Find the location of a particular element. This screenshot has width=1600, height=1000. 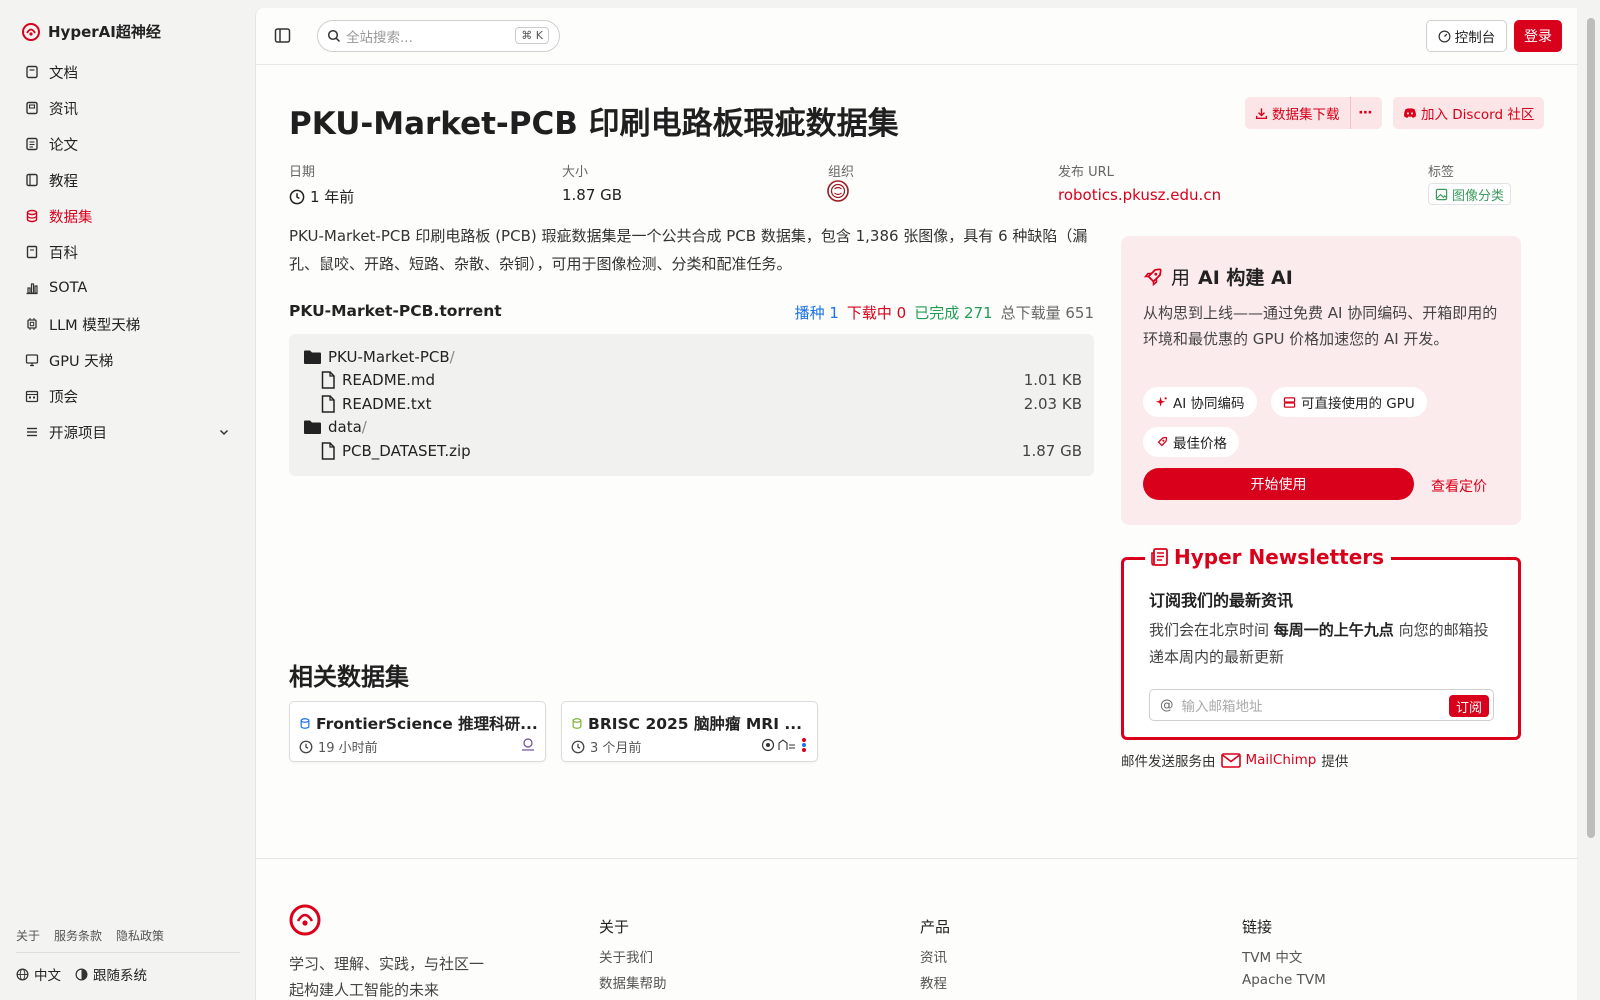

footer-column-products: 产品 资讯 教程 is located at coordinates (935, 955).